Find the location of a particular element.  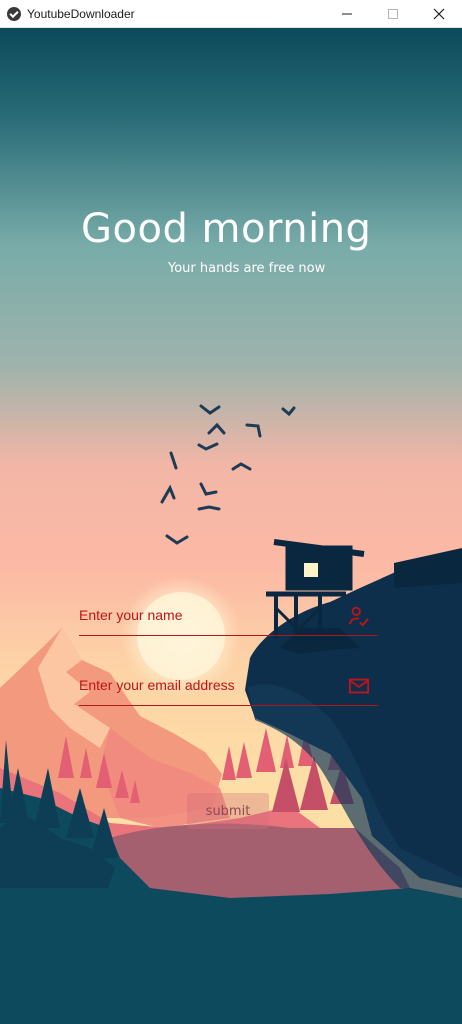

maximize-button is located at coordinates (393, 13).